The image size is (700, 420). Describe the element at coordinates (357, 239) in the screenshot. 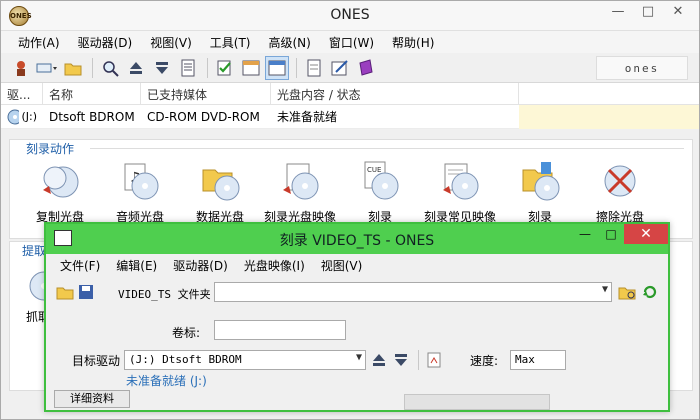

I see `dialog-titlebar: 刻录 VIDEO_TS - ONES — □ ✕` at that location.